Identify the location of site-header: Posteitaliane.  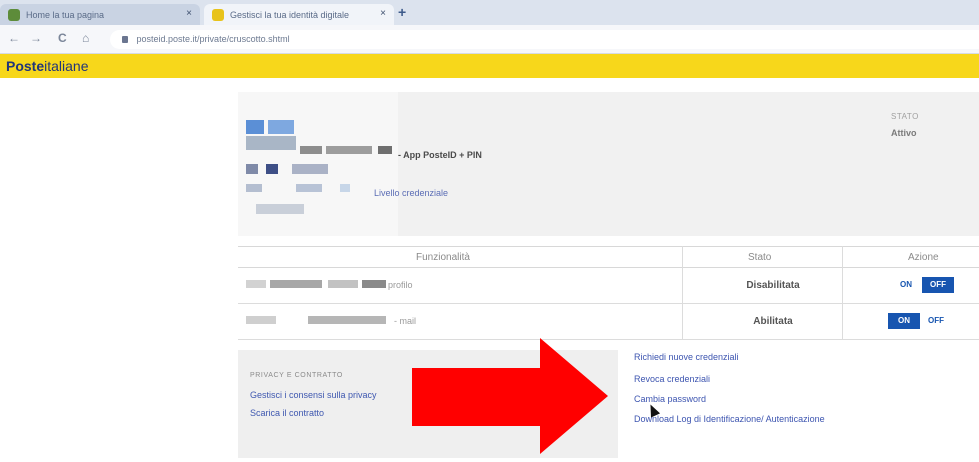
(489, 66).